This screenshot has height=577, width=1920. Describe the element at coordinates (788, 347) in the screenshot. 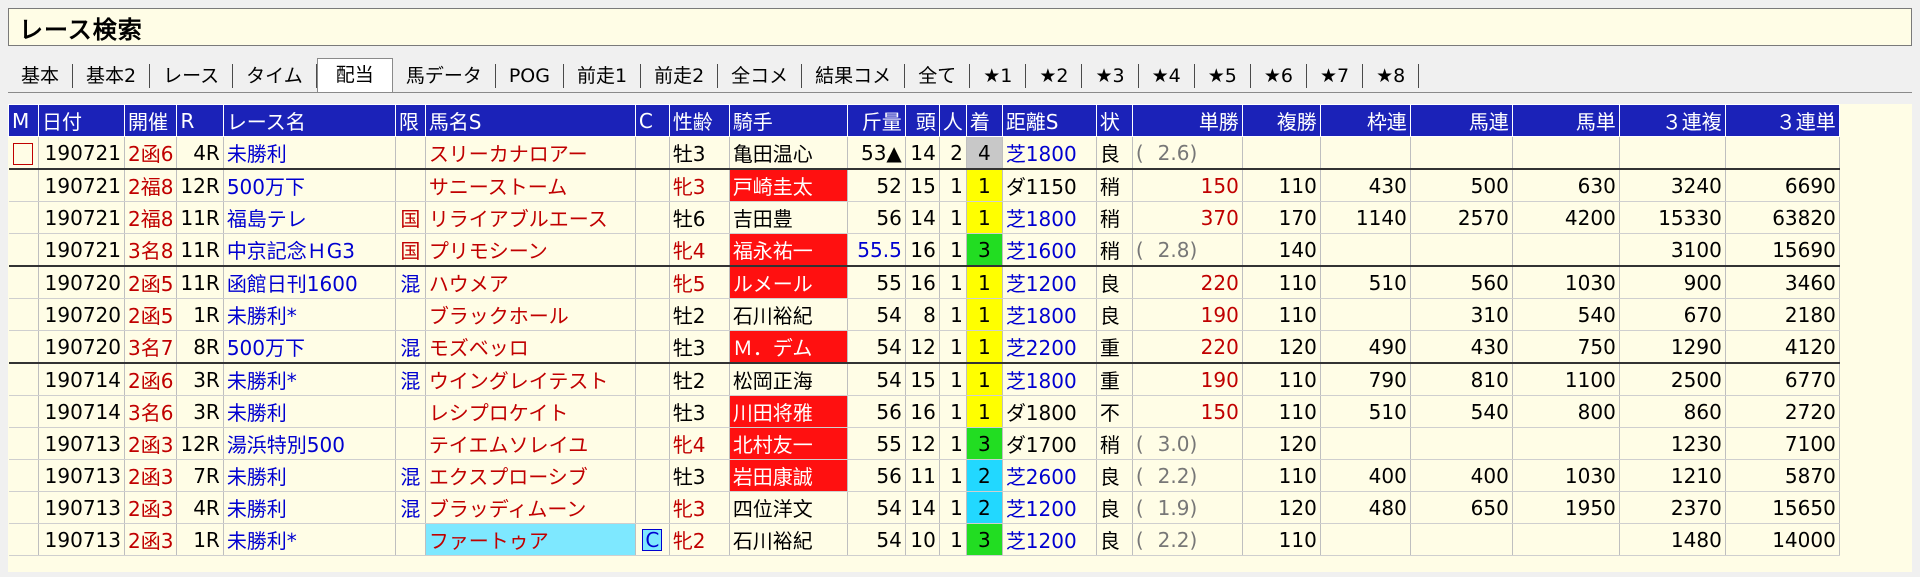

I see `jockey-cell: Ｍ．デム` at that location.